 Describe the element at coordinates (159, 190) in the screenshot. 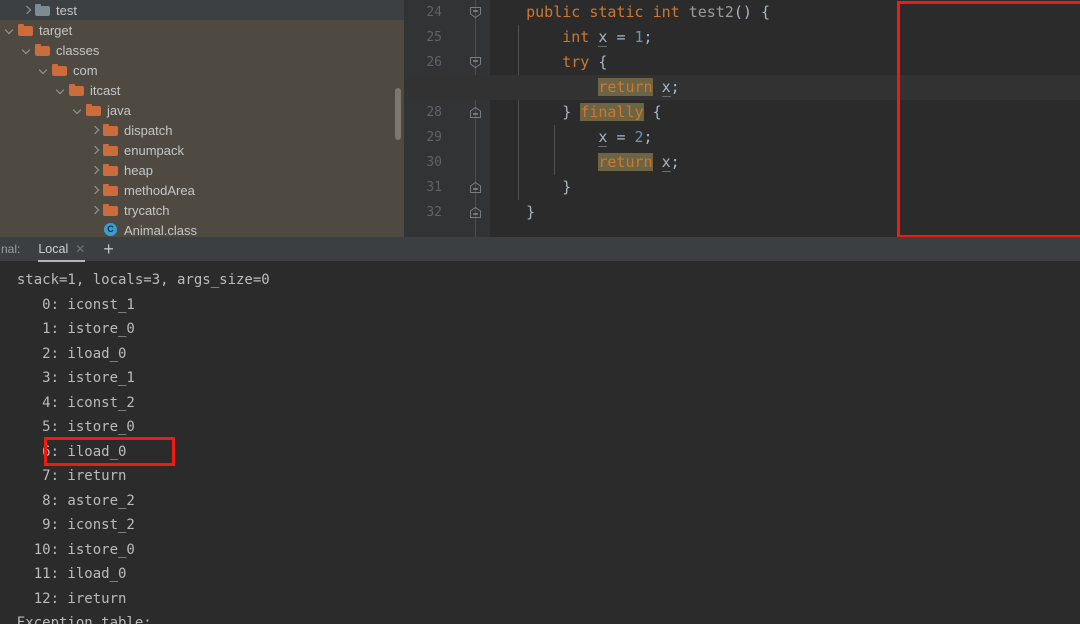

I see `tree-item-label: methodArea` at that location.